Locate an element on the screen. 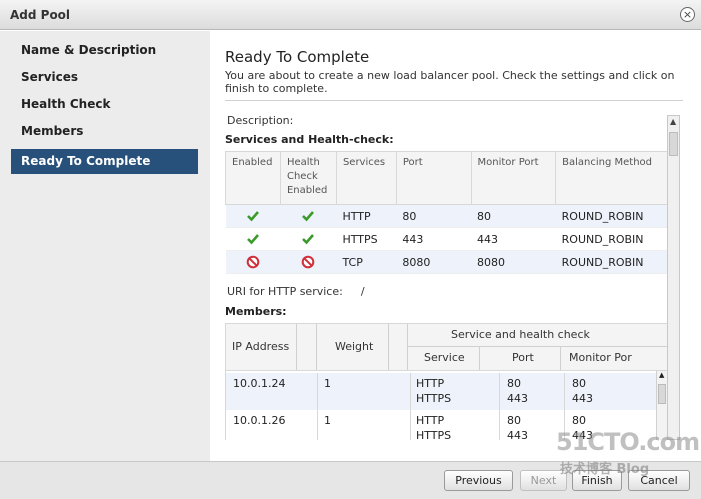 This screenshot has height=499, width=701. sidebar-item-name-description: Name & Description is located at coordinates (104, 50).